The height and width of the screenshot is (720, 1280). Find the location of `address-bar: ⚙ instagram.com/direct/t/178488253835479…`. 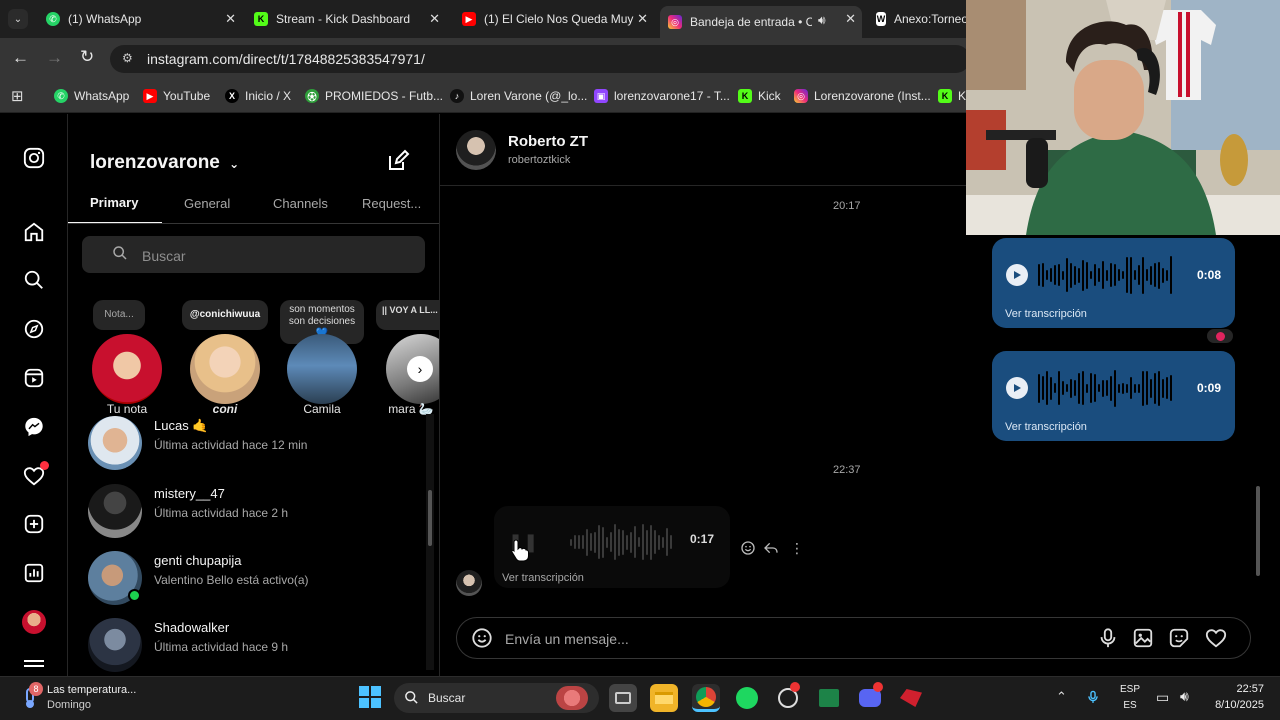

address-bar: ⚙ instagram.com/direct/t/178488253835479… is located at coordinates (540, 59).